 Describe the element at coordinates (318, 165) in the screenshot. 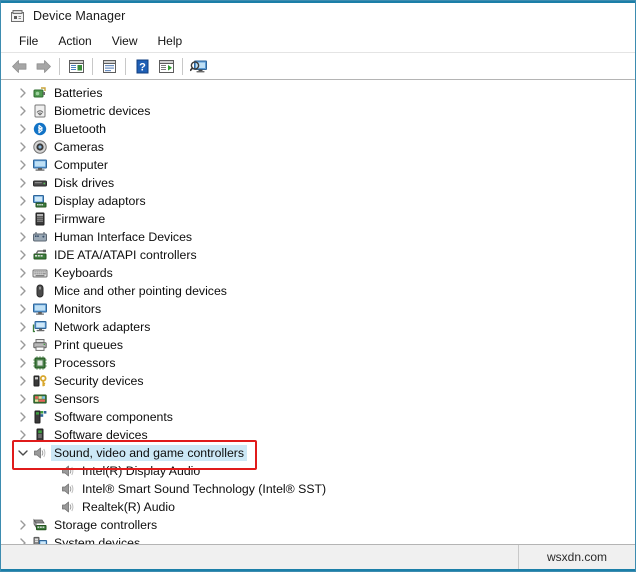

I see `tree-row: Computer` at that location.